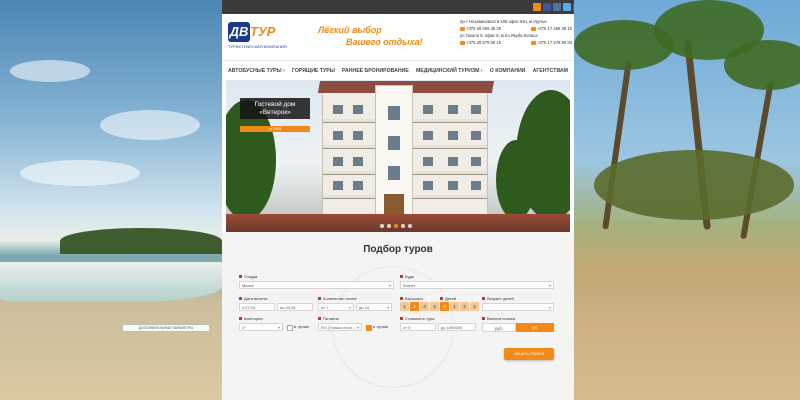 This screenshot has width=800, height=400. I want to click on children-option-1: 1, so click(454, 306).